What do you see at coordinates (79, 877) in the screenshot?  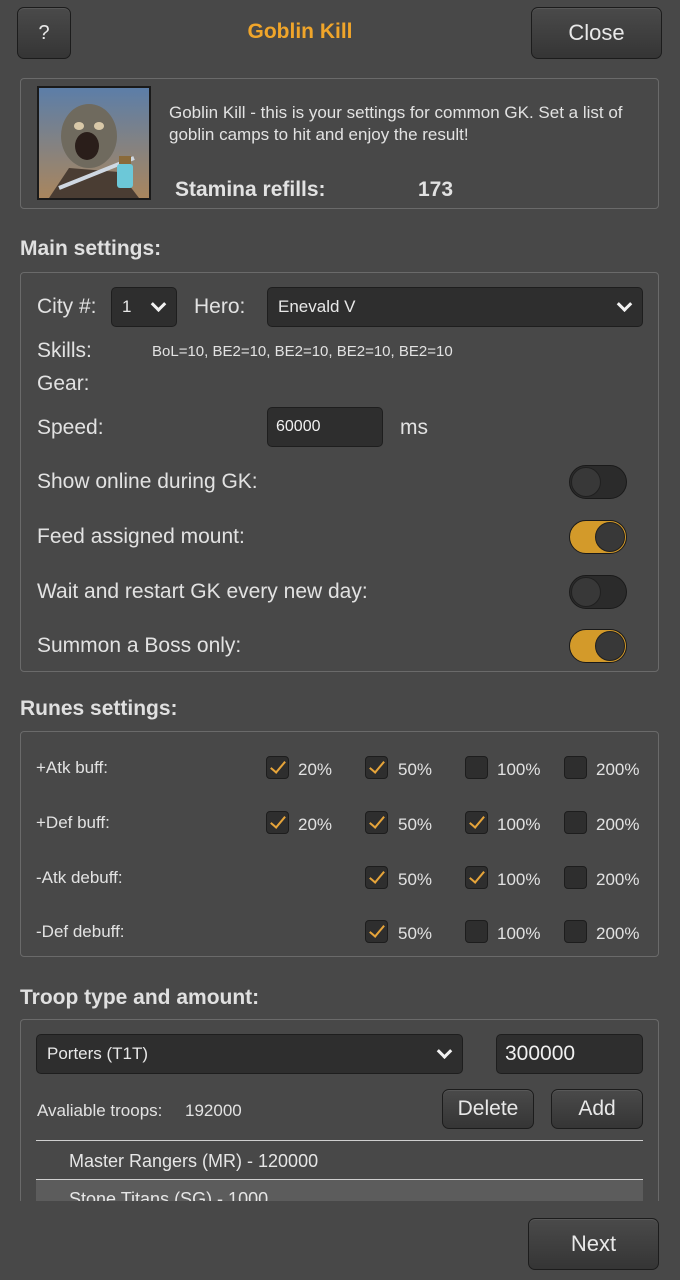 I see `rune-label-atk-debuff: -Atk debuff:` at bounding box center [79, 877].